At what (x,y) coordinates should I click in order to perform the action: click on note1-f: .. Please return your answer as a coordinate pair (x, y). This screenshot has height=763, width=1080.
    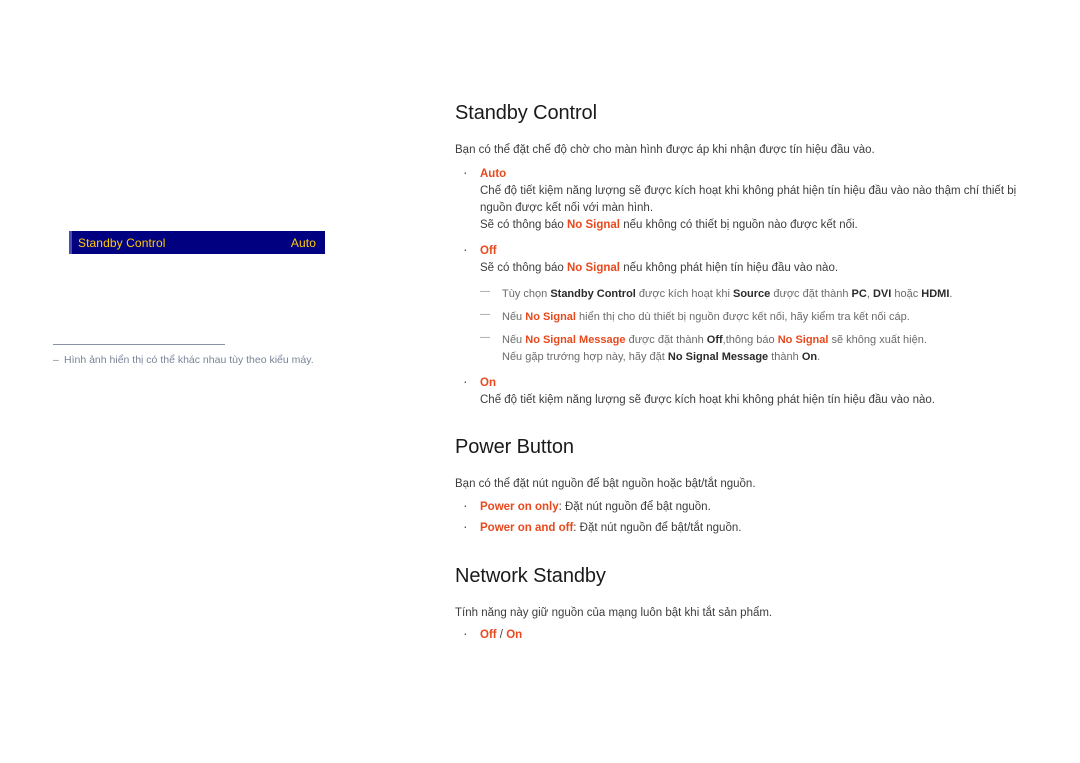
    Looking at the image, I should click on (951, 294).